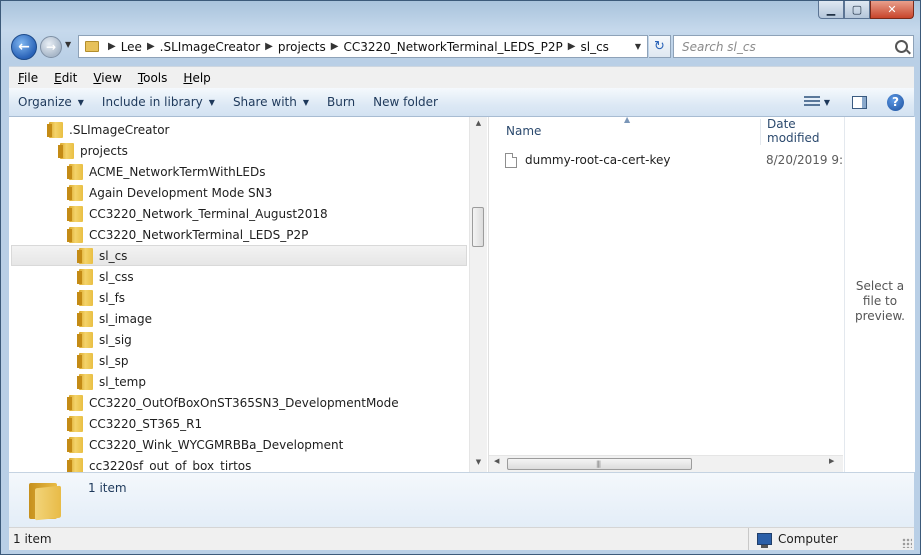 This screenshot has width=921, height=555. Describe the element at coordinates (131, 46) in the screenshot. I see `breadcrumb-label: Lee` at that location.